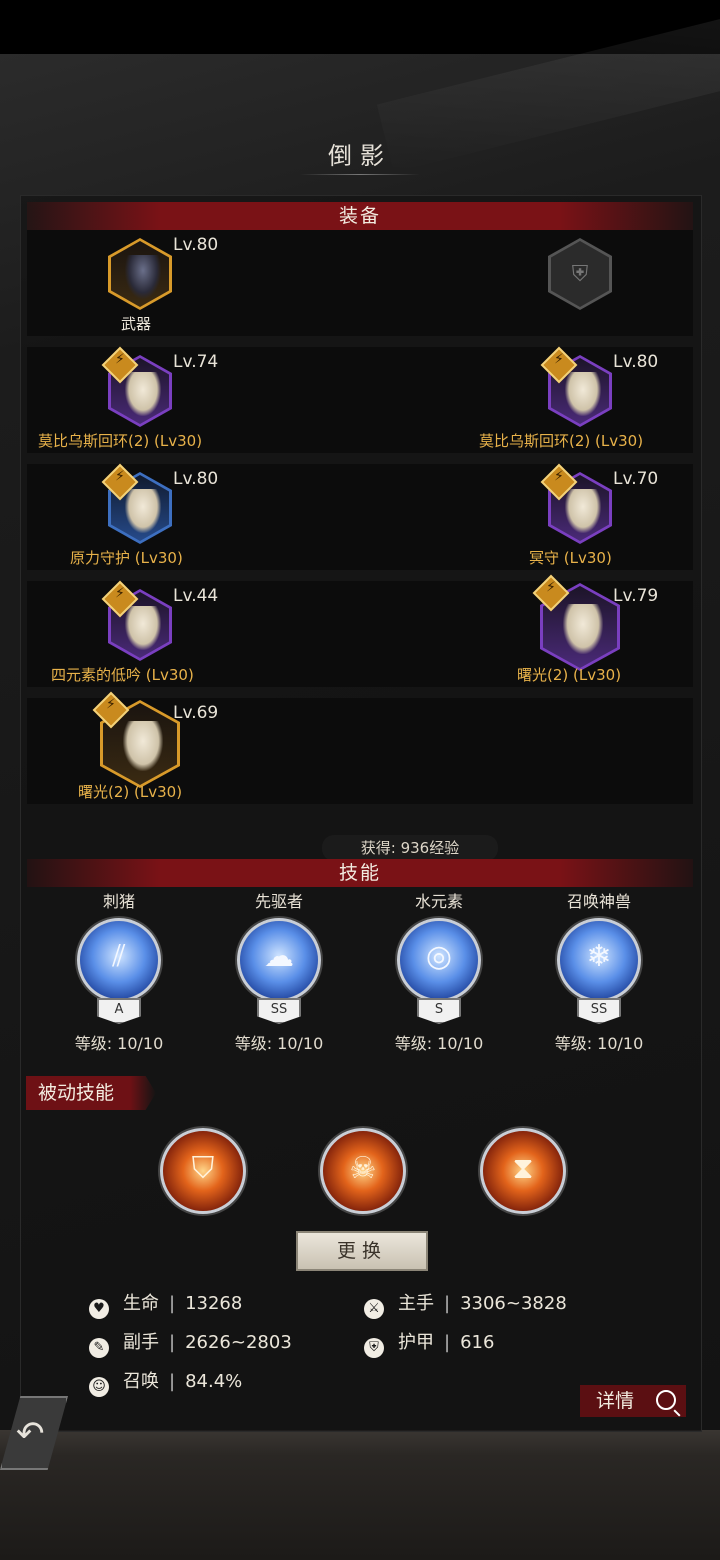 The height and width of the screenshot is (1560, 720). What do you see at coordinates (196, 245) in the screenshot?
I see `weapon-level: Lv.80` at bounding box center [196, 245].